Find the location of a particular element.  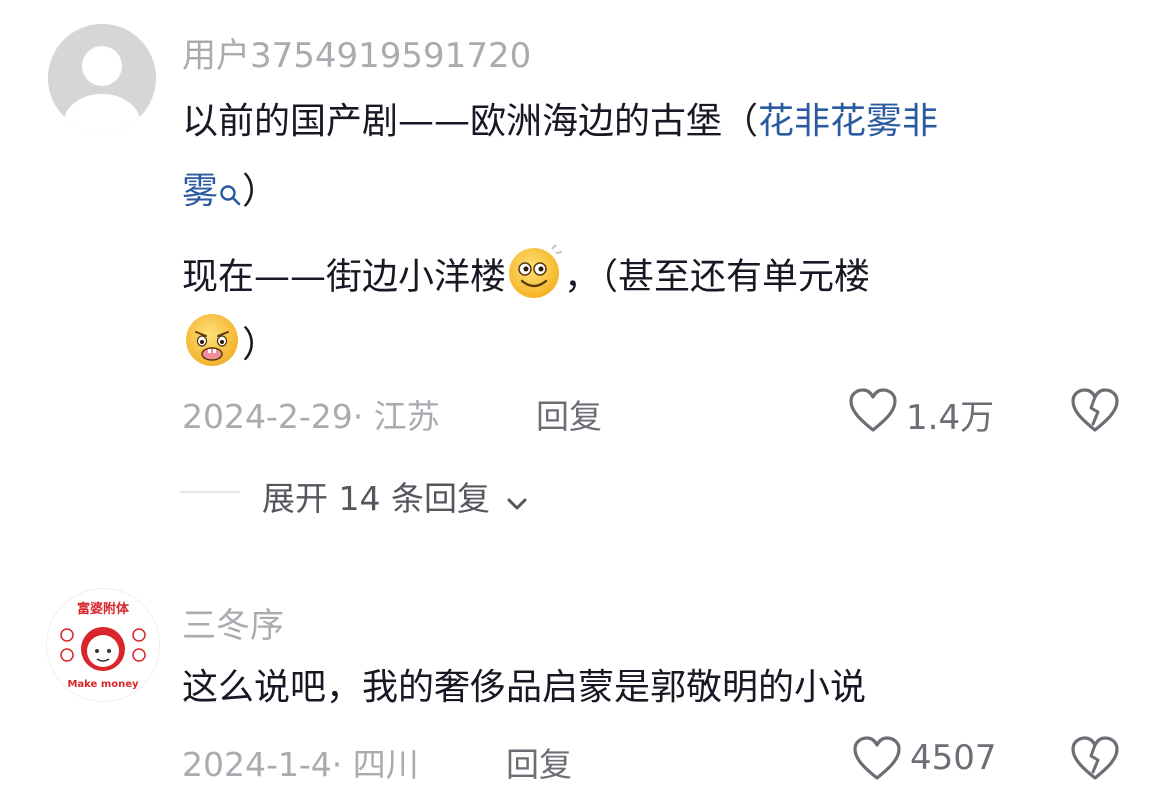

smiling-face-emoji is located at coordinates (535, 278).